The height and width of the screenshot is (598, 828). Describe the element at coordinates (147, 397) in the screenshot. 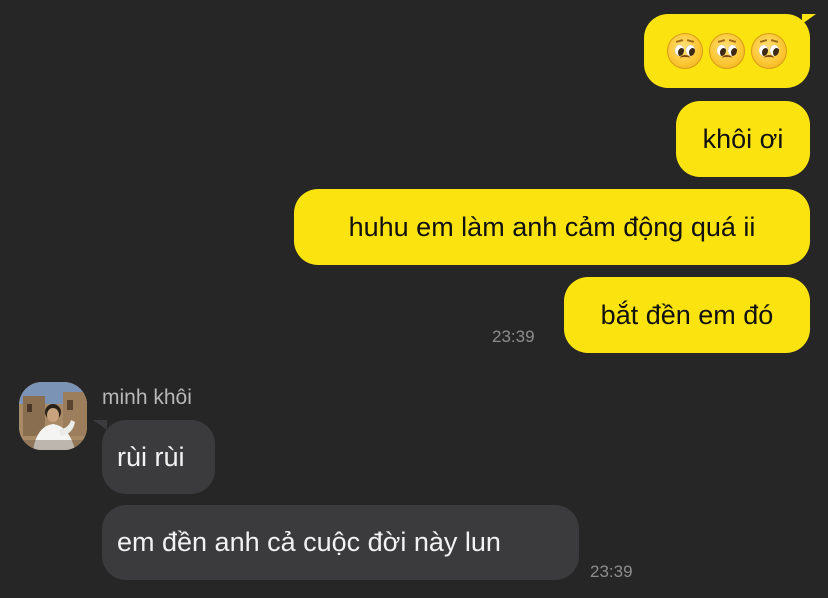

I see `contact-name: minh khôi` at that location.